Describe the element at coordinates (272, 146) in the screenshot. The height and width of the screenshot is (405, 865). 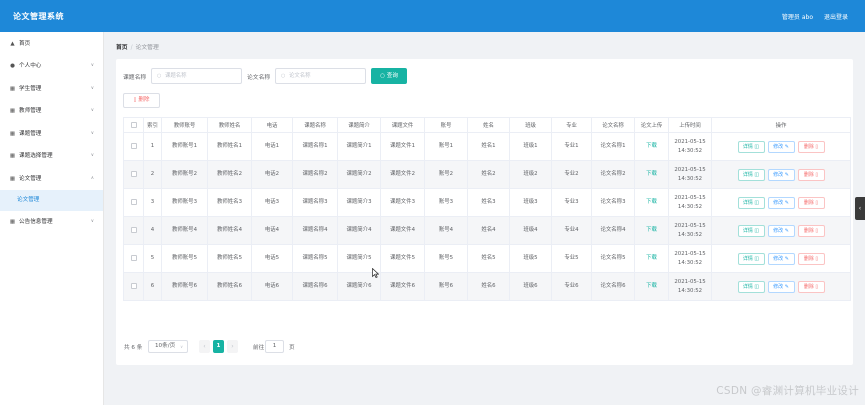
I see `table-cell: 电话1` at that location.